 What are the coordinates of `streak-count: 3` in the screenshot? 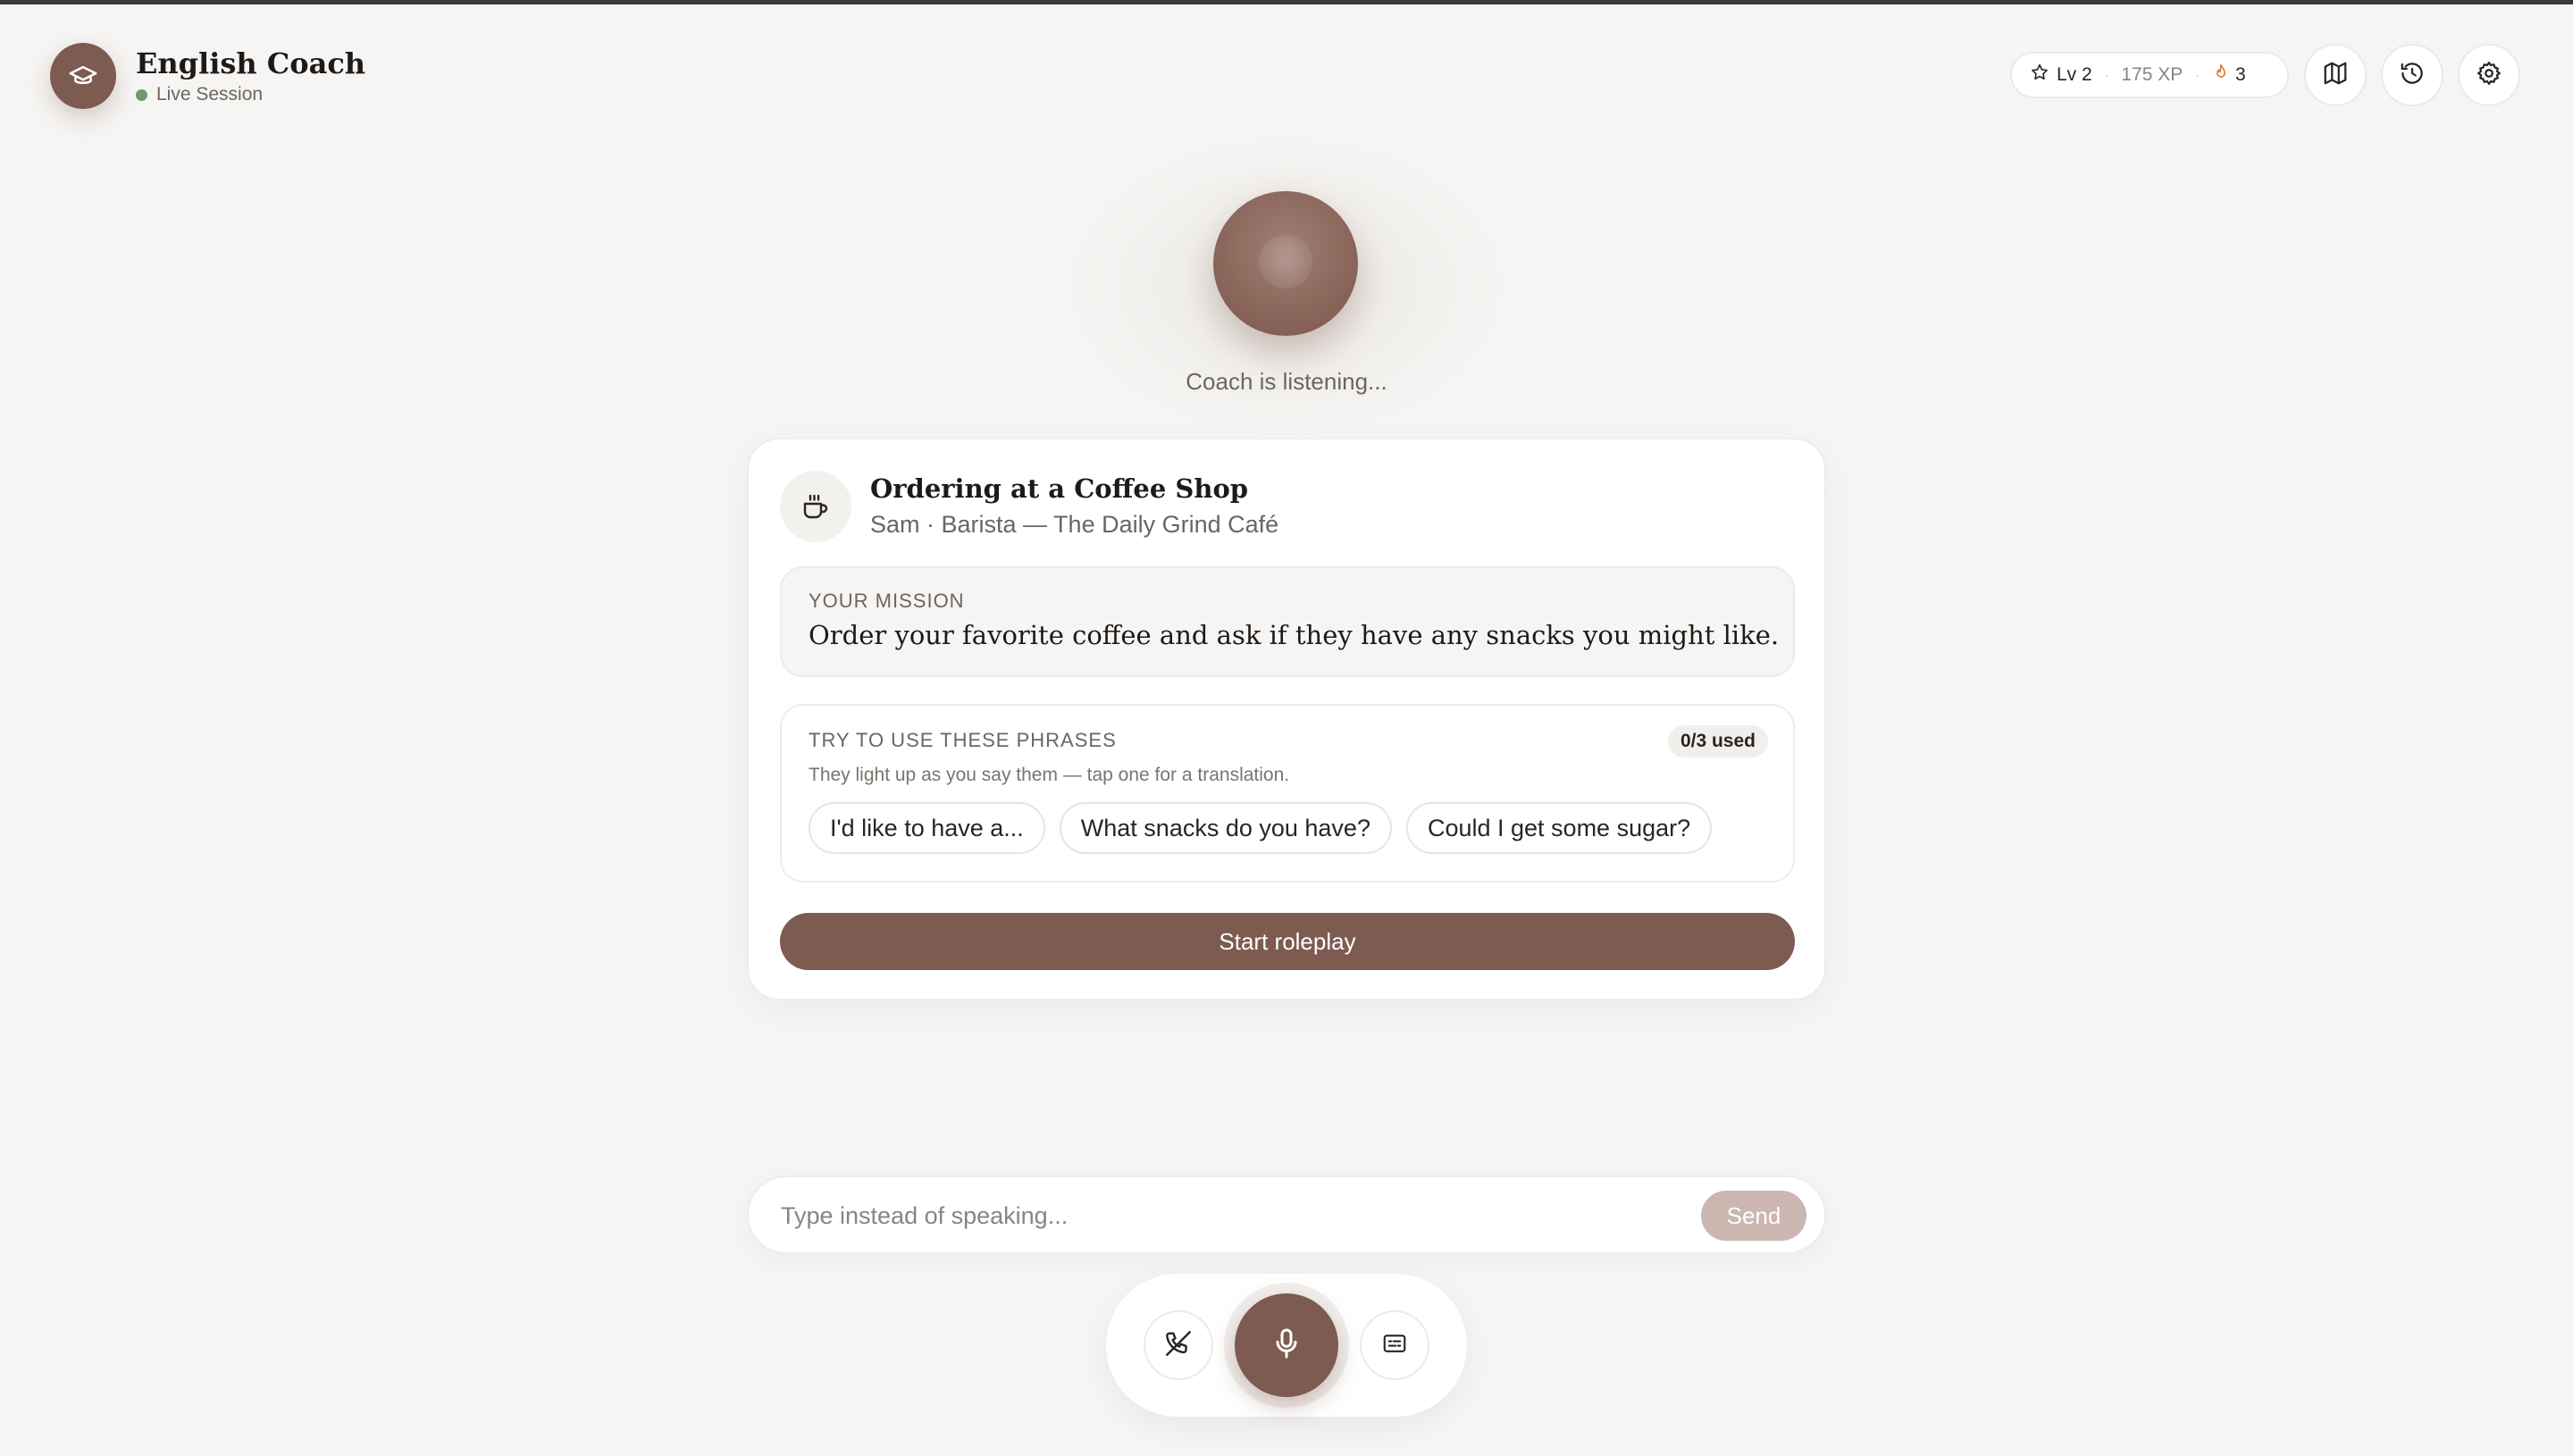 It's located at (2240, 74).